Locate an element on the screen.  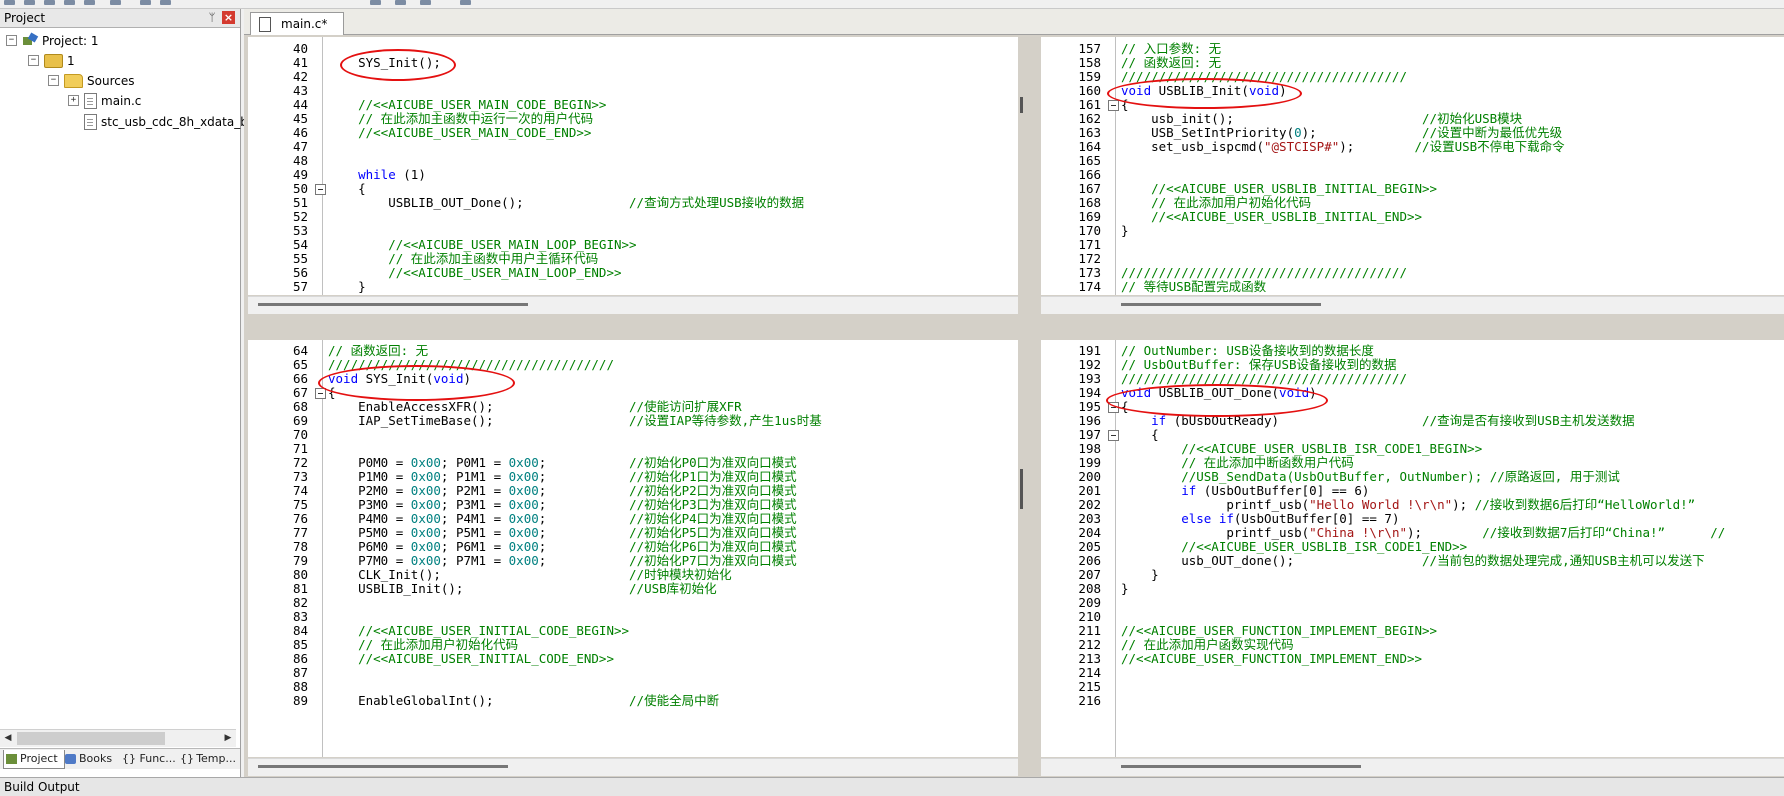
save-all-icon is located at coordinates (69, 2).